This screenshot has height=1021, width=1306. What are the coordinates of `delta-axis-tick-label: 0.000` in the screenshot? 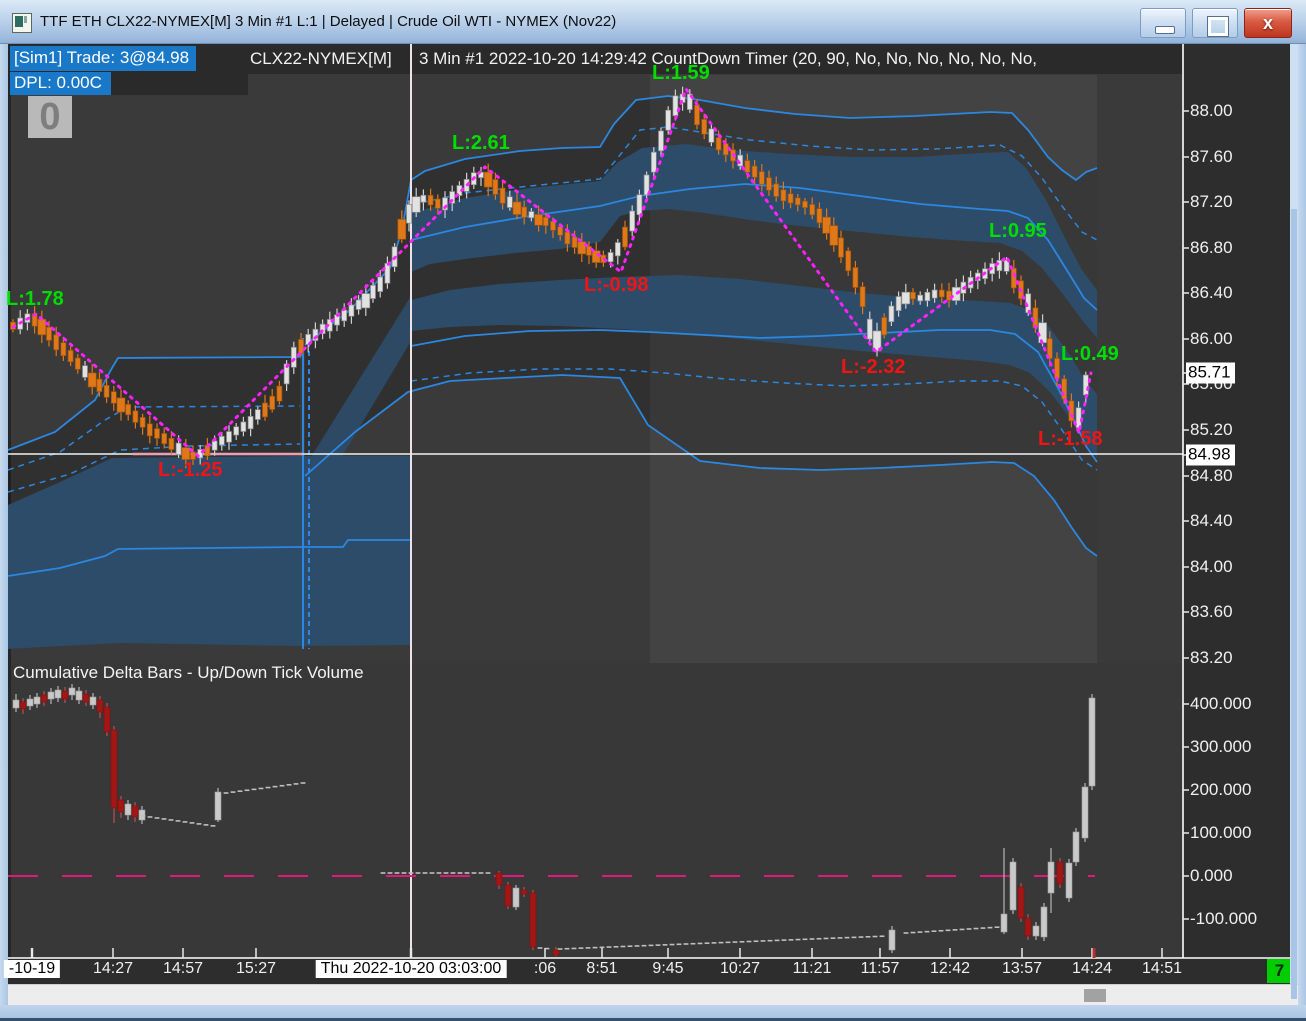 It's located at (1211, 875).